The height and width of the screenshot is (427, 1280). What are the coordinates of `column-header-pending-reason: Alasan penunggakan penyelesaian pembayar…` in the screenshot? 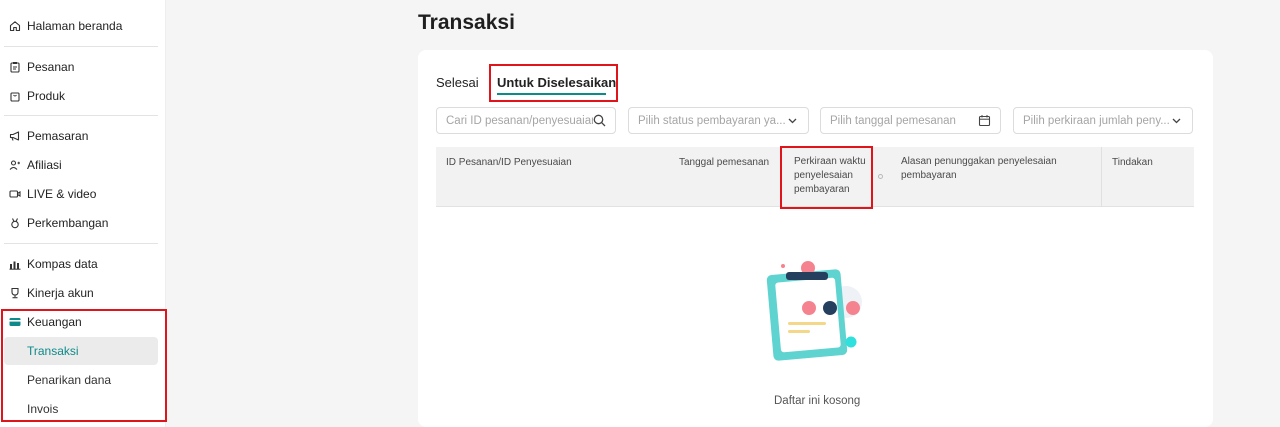 It's located at (979, 168).